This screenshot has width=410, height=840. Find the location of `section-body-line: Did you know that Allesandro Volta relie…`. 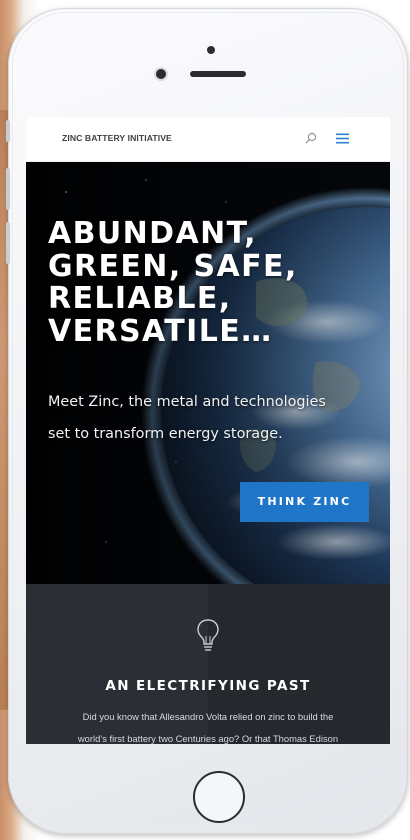

section-body-line: Did you know that Allesandro Volta relie… is located at coordinates (208, 716).